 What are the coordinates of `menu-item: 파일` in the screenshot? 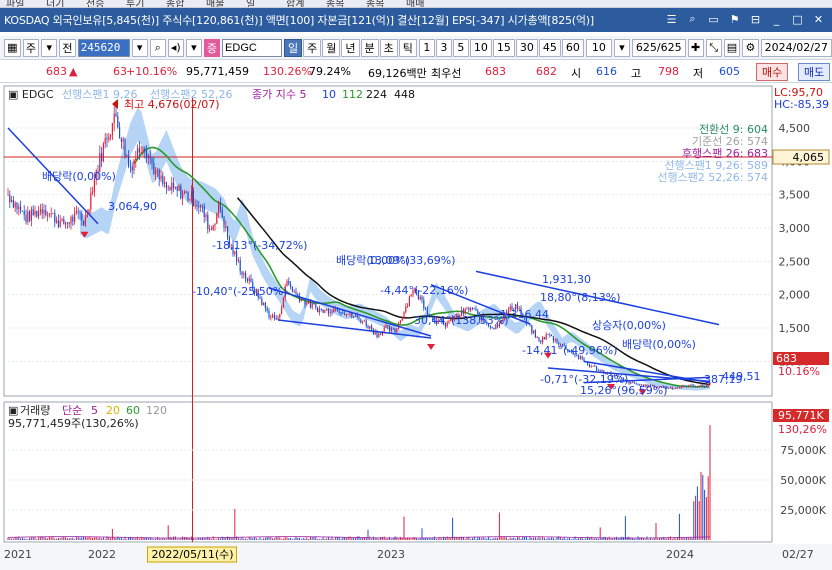 It's located at (15, 3).